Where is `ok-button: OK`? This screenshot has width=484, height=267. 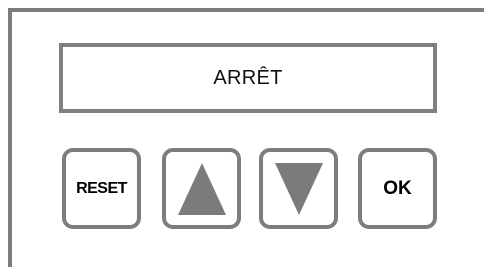
ok-button: OK is located at coordinates (397, 188).